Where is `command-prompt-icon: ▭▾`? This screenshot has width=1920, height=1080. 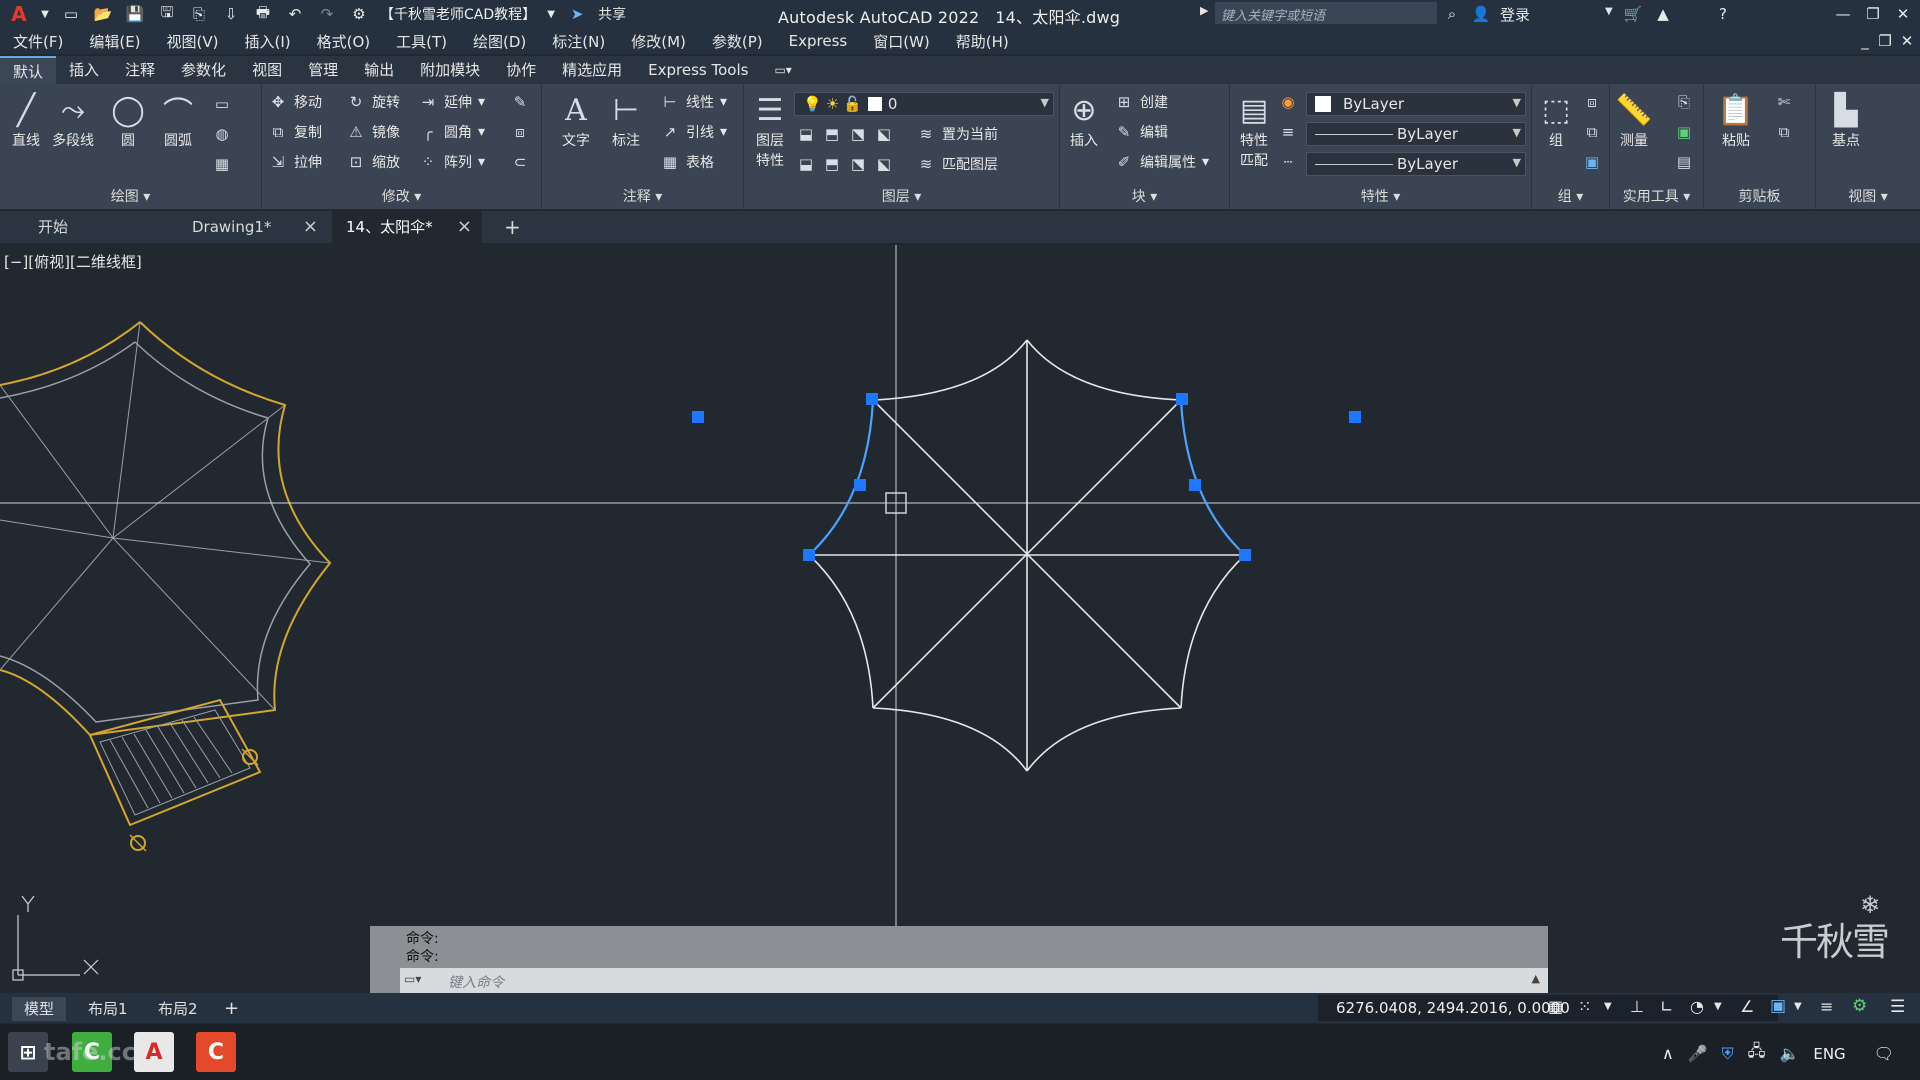 command-prompt-icon: ▭▾ is located at coordinates (412, 979).